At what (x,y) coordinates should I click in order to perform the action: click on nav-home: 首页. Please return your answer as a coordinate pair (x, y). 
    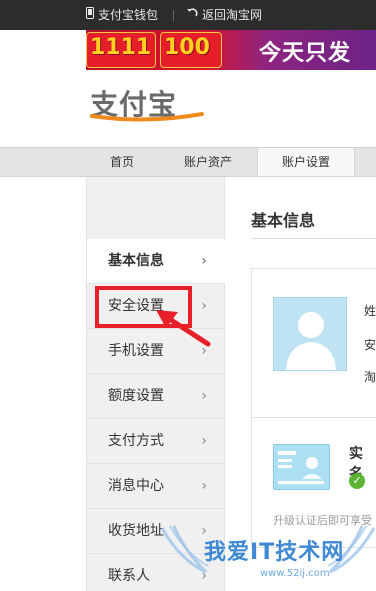
    Looking at the image, I should click on (122, 162).